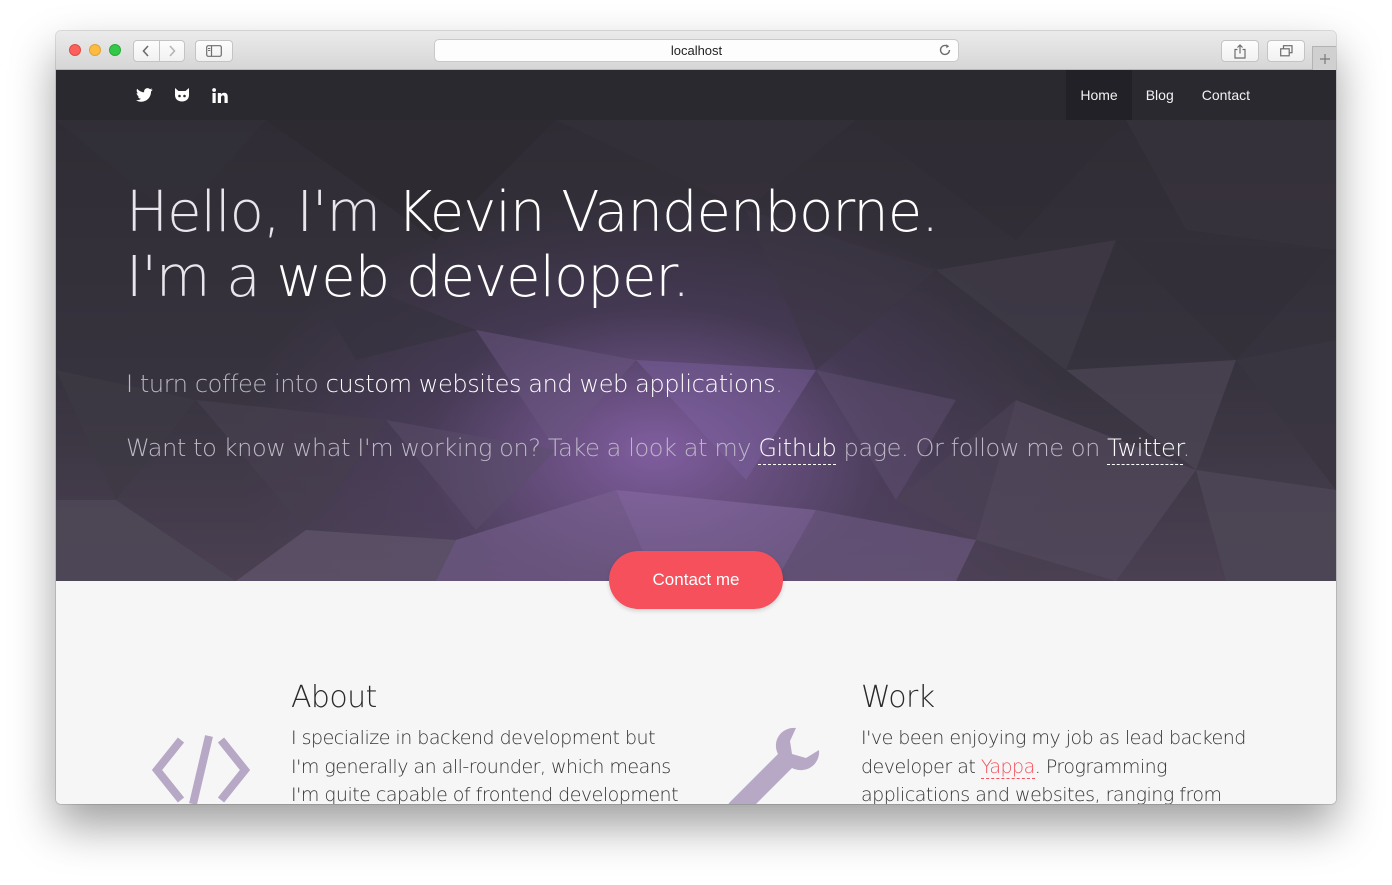  I want to click on yappa-link: Yappa, so click(1007, 767).